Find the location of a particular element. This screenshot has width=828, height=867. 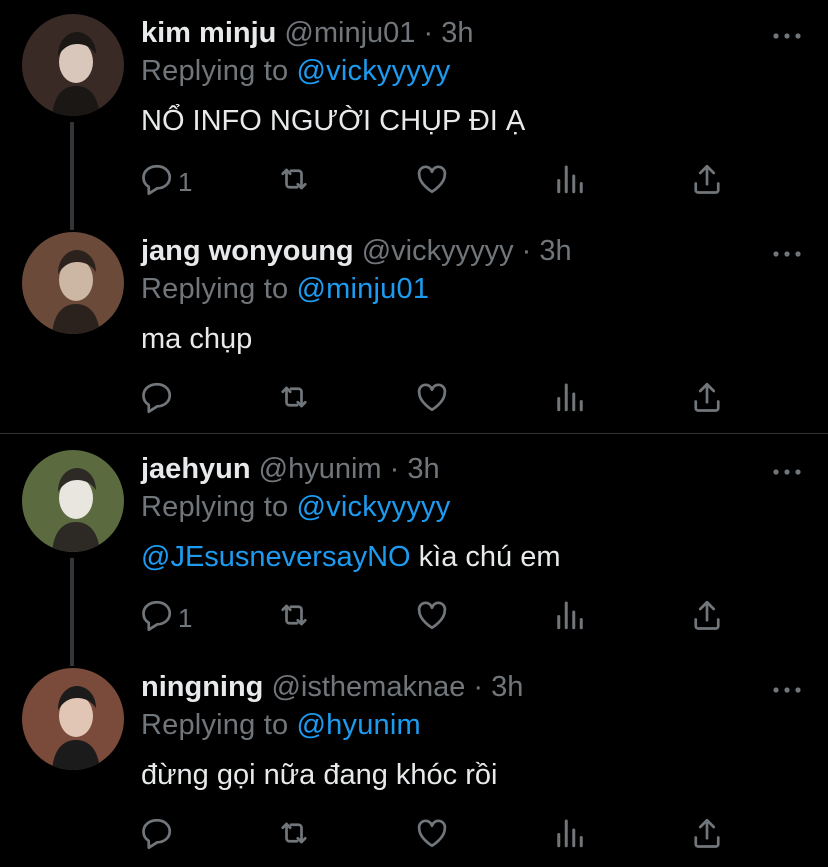

reply-to-link: @minju01 is located at coordinates (363, 289).